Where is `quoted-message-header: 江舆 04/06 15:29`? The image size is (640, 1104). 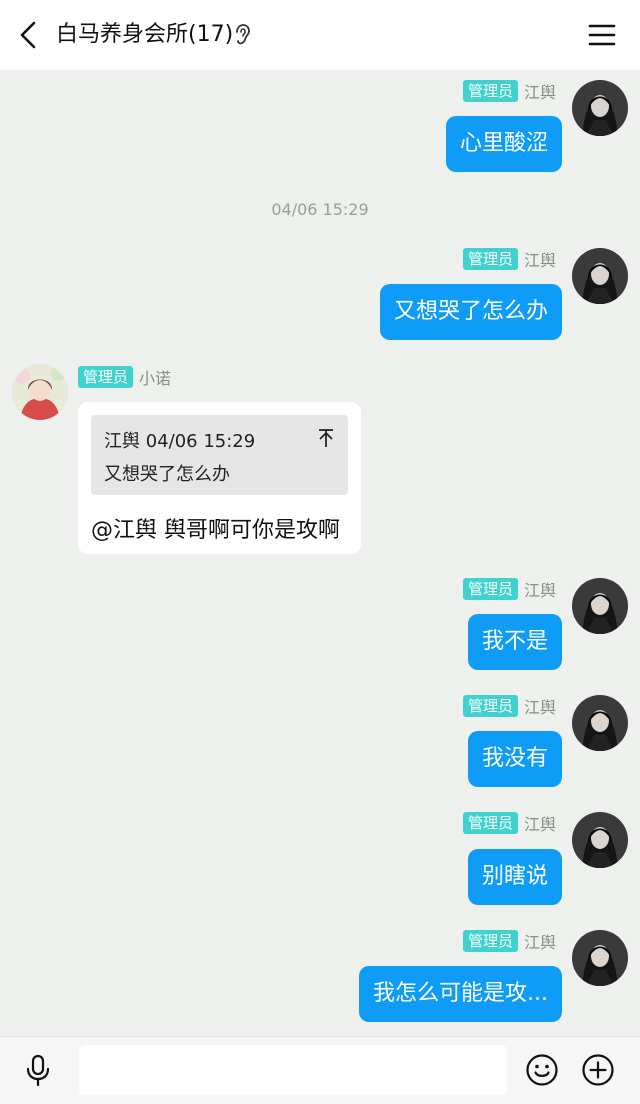
quoted-message-header: 江舆 04/06 15:29 is located at coordinates (180, 441).